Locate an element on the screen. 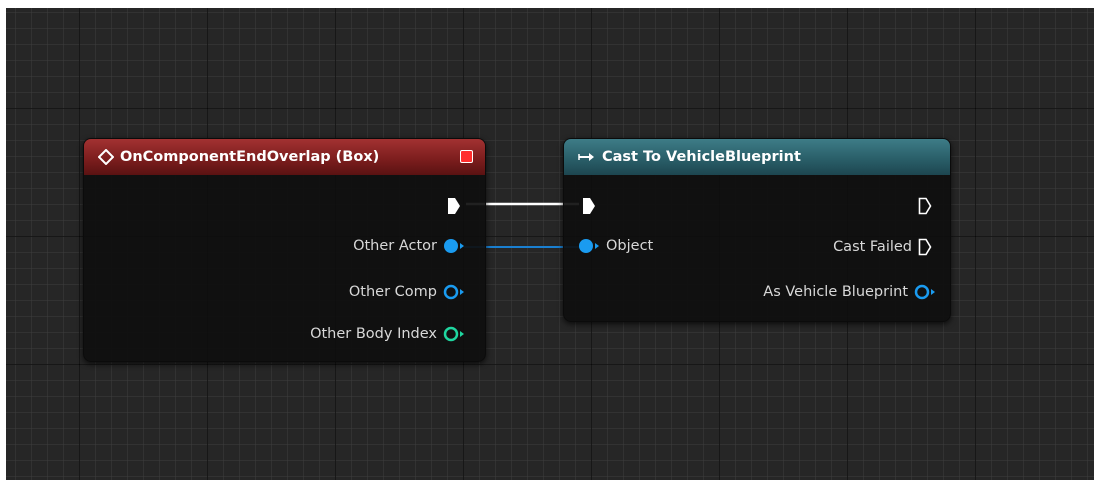 The height and width of the screenshot is (480, 1094). exec-out-pin-row is located at coordinates (454, 206).